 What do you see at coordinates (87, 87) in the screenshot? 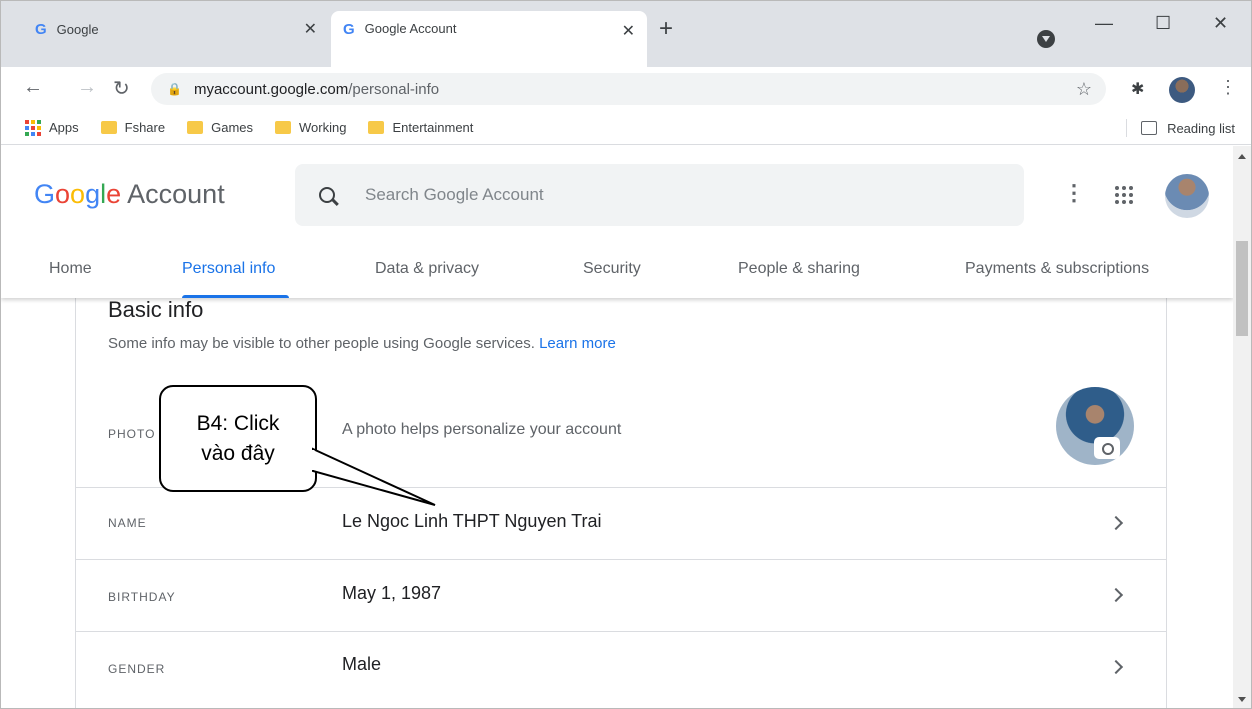
I see `forward-arrow-icon: →` at bounding box center [87, 87].